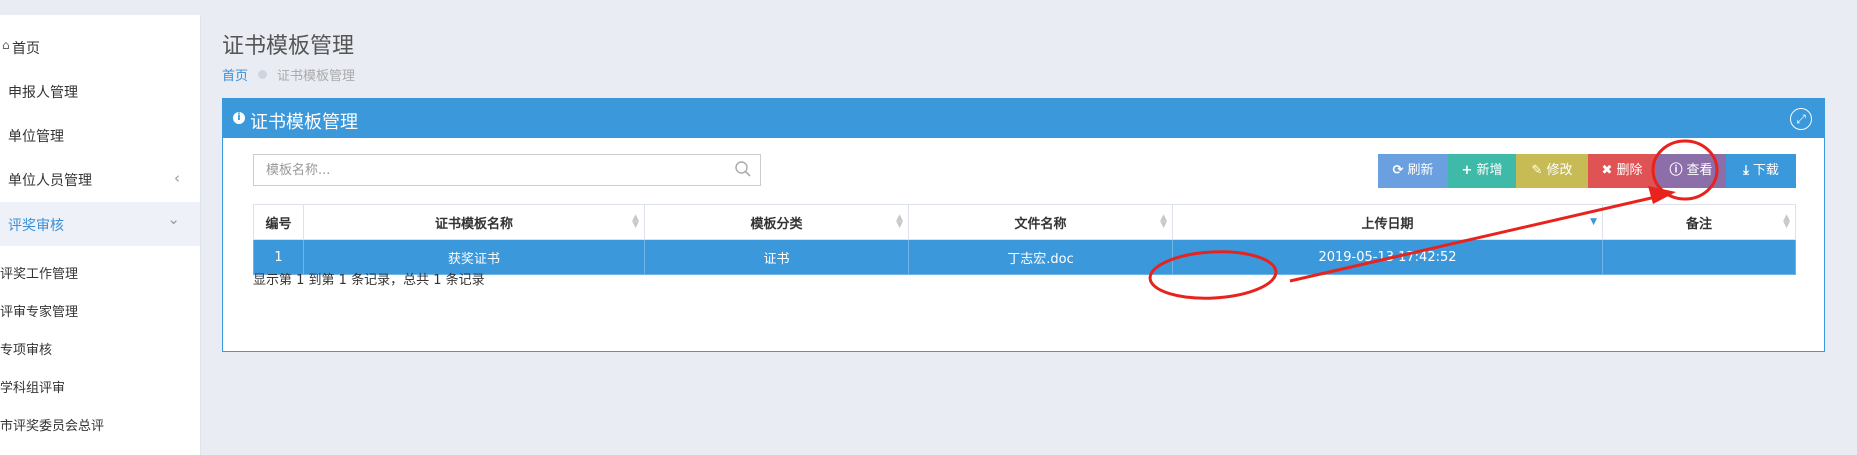 Image resolution: width=1857 pixels, height=455 pixels. I want to click on cell-upload-date: 2019-05-13 17:42:52, so click(1387, 257).